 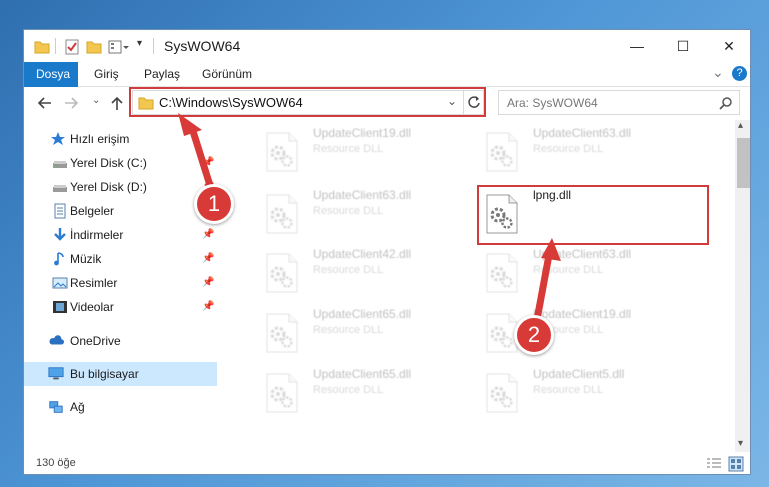 What do you see at coordinates (190, 124) in the screenshot?
I see `arrow-1-head` at bounding box center [190, 124].